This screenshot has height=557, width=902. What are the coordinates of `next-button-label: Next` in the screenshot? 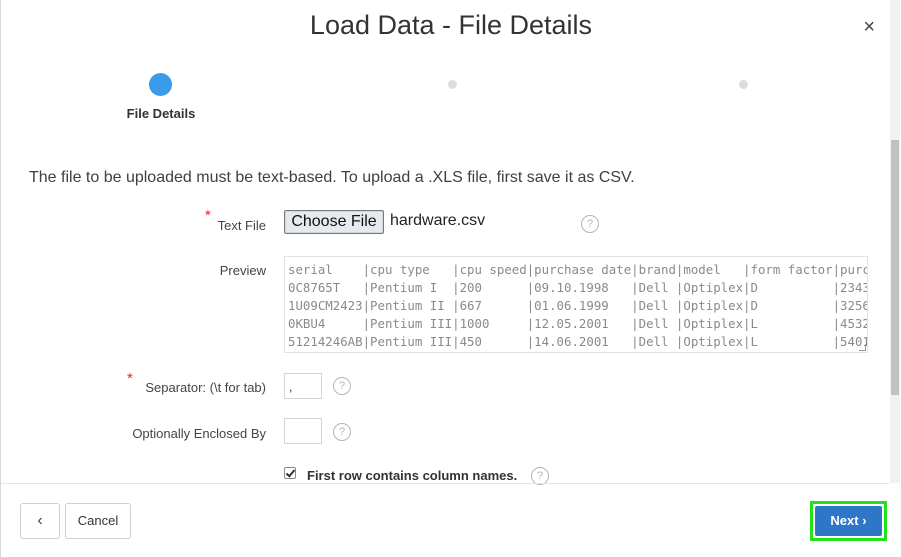 It's located at (844, 520).